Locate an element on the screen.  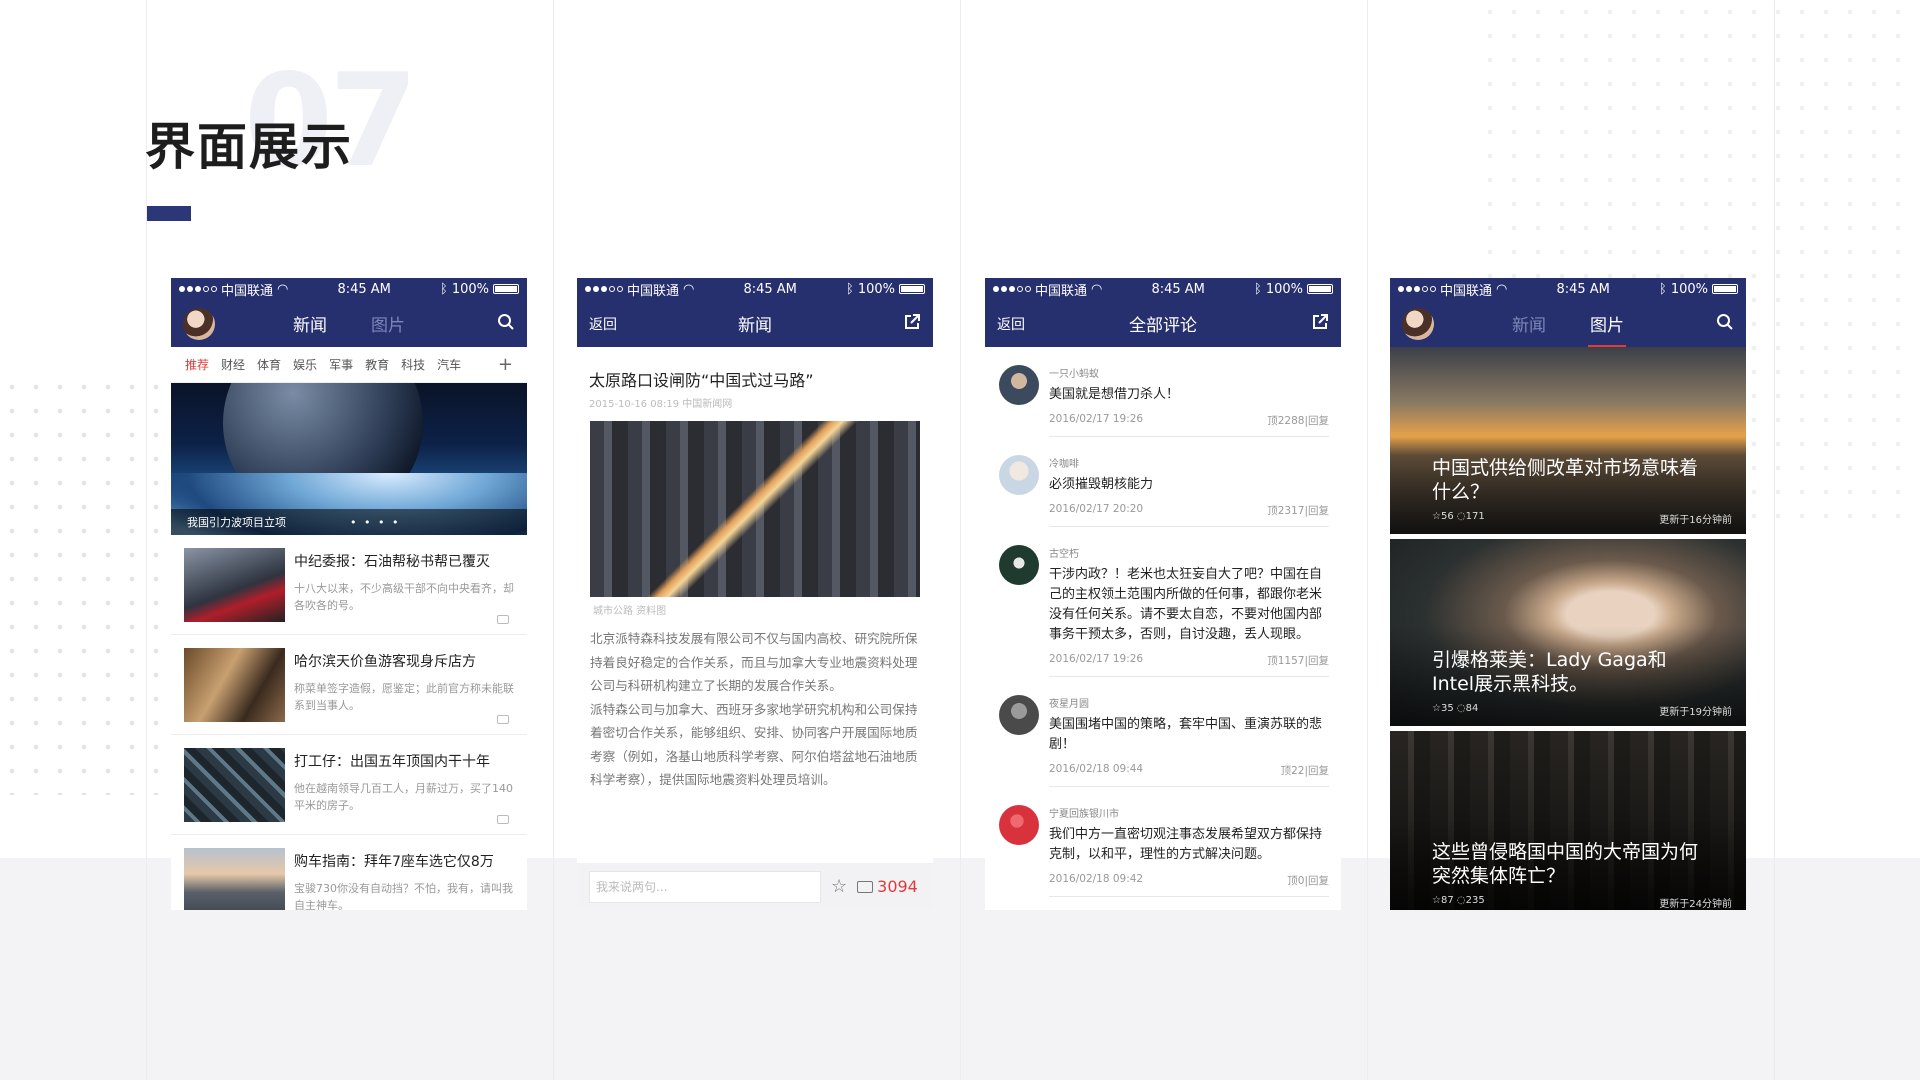
clock: 8:45 AM is located at coordinates (1583, 289).